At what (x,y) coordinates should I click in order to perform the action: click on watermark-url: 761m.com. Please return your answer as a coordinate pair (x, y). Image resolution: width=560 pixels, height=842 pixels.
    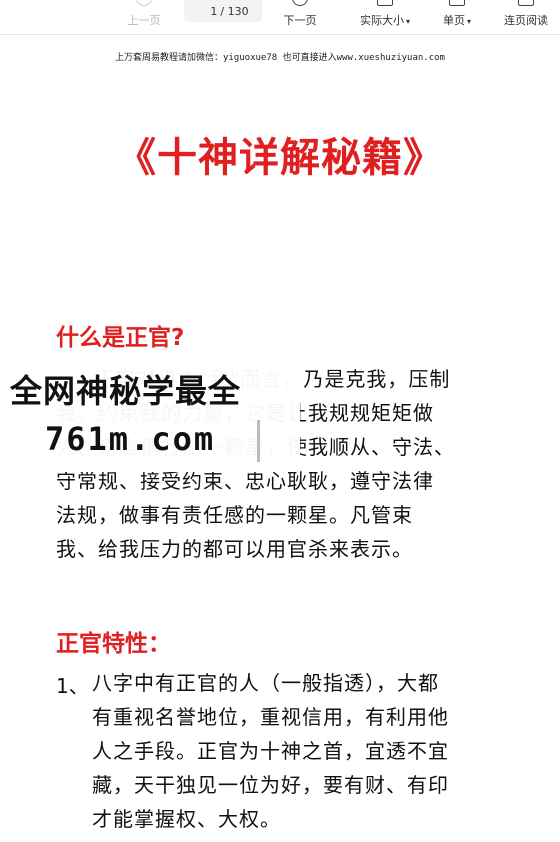
    Looking at the image, I should click on (130, 439).